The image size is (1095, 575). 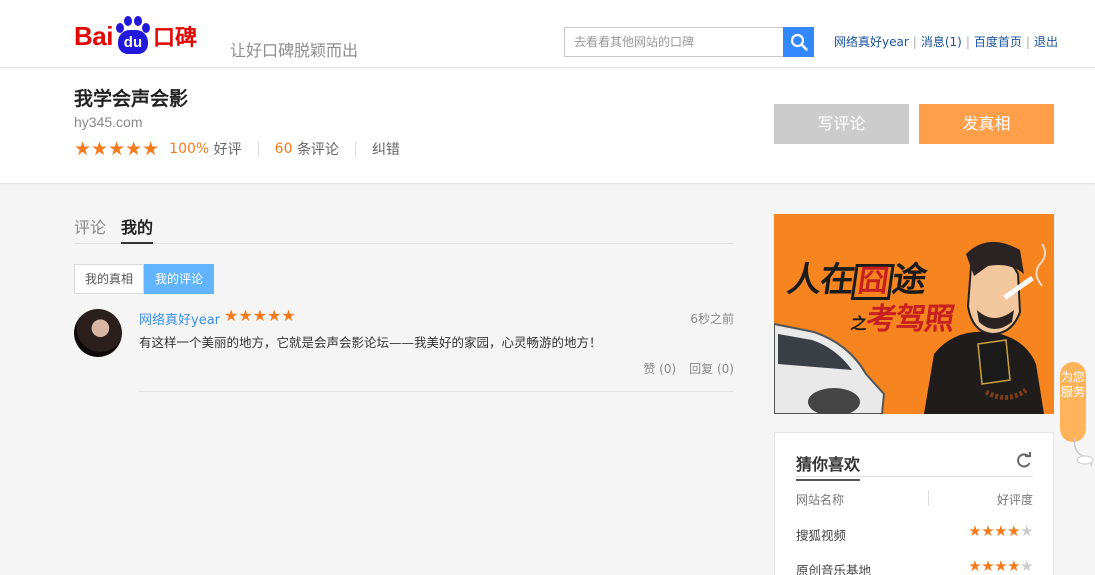 I want to click on ad-line2: 考驾照, so click(x=910, y=319).